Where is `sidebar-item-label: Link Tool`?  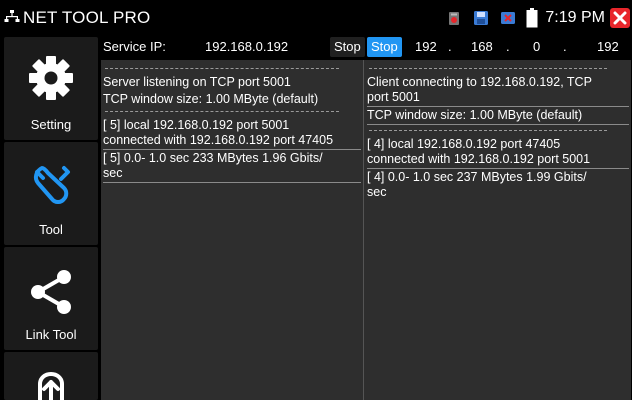 sidebar-item-label: Link Tool is located at coordinates (51, 334).